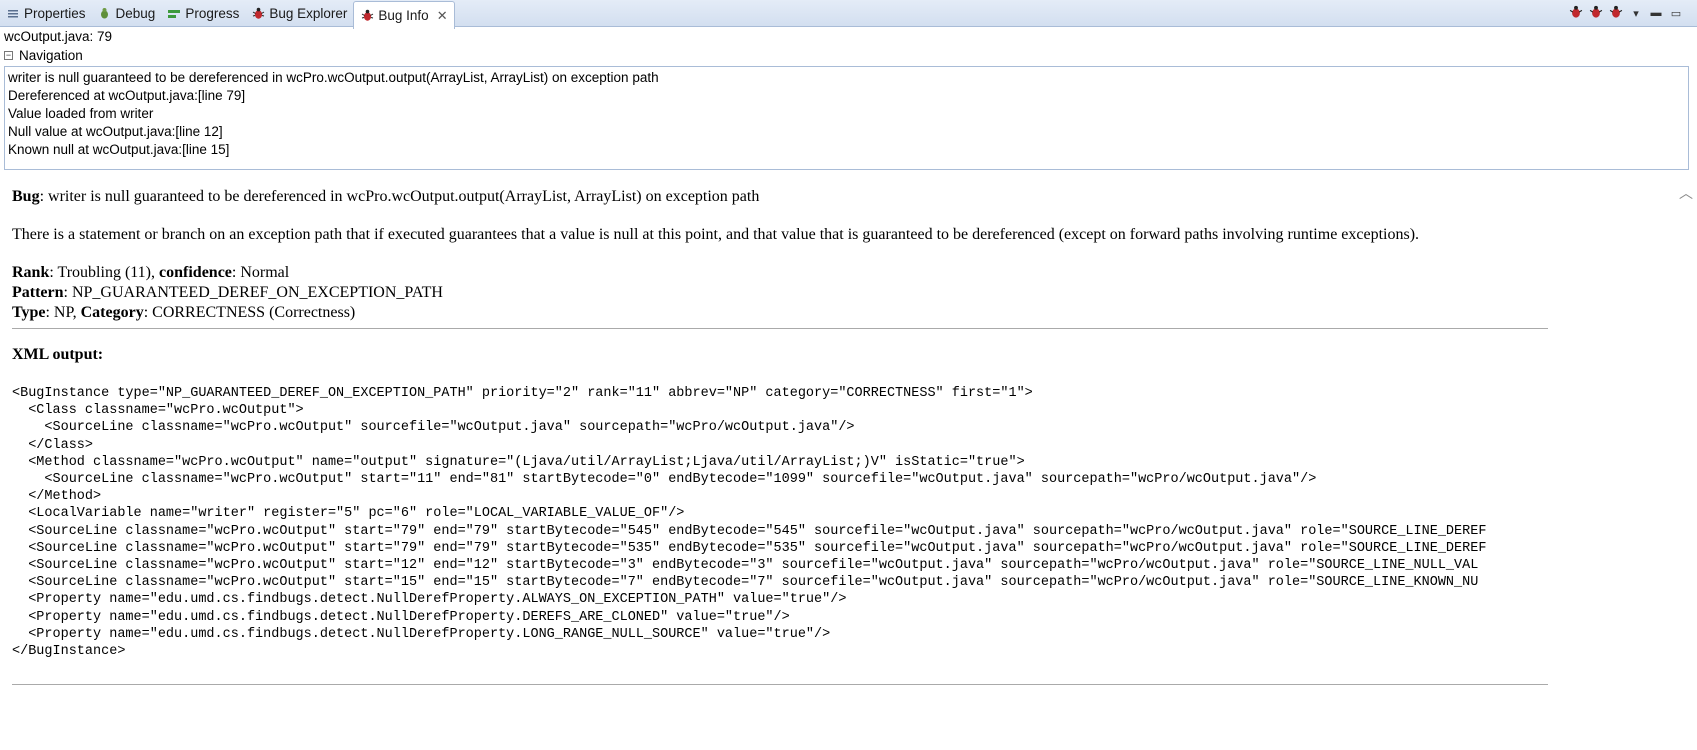  Describe the element at coordinates (58, 354) in the screenshot. I see `xml-heading-text: XML output:` at that location.